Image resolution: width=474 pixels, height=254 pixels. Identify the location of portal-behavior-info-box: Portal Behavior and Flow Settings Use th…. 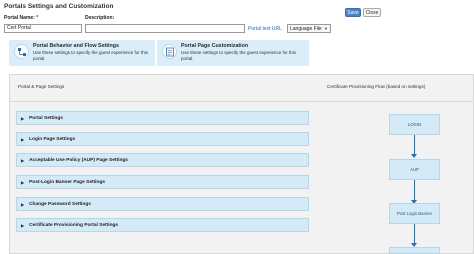
(82, 53).